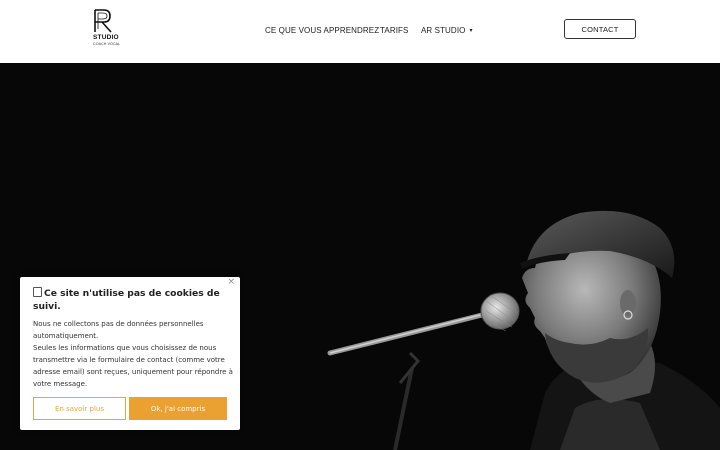  Describe the element at coordinates (231, 282) in the screenshot. I see `close-icon: ×` at that location.